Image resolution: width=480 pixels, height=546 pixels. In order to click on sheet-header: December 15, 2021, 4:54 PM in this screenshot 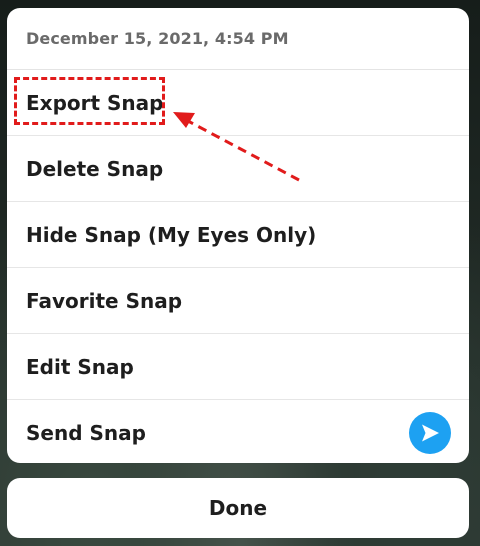, I will do `click(238, 39)`.